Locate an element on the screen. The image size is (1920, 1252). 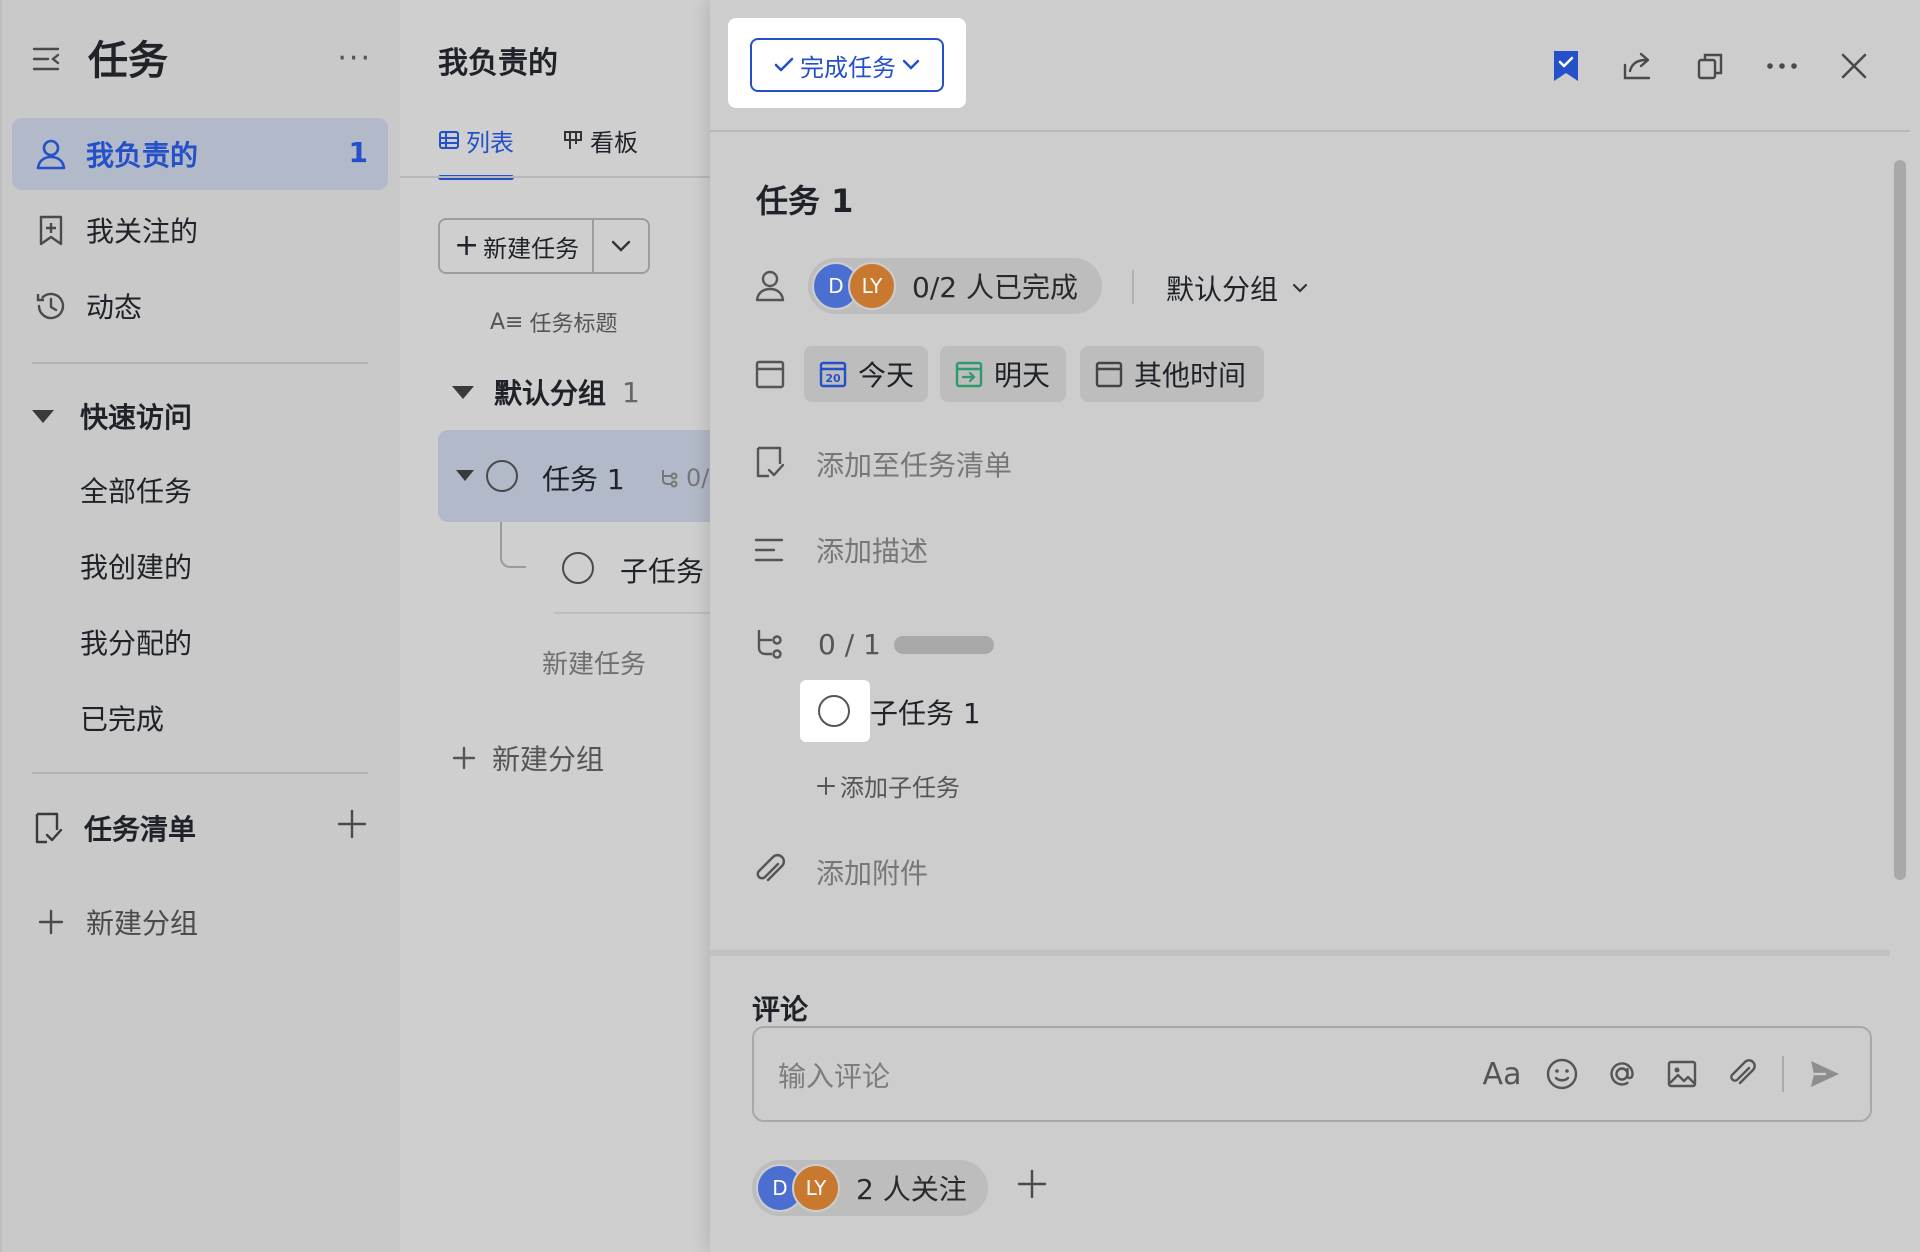
more-icon is located at coordinates (1782, 66).